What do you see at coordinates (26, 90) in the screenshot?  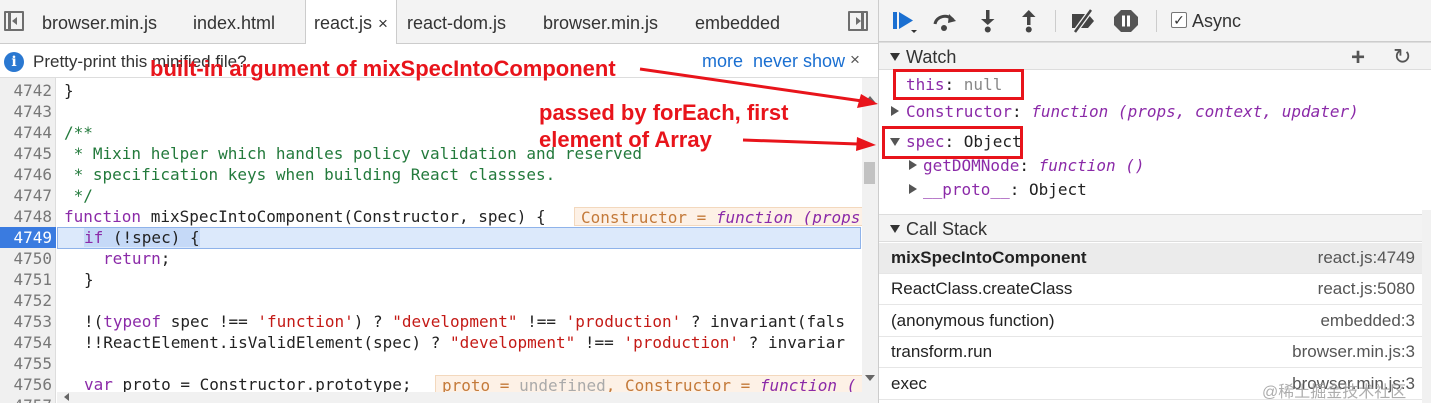 I see `line-number: 4742` at bounding box center [26, 90].